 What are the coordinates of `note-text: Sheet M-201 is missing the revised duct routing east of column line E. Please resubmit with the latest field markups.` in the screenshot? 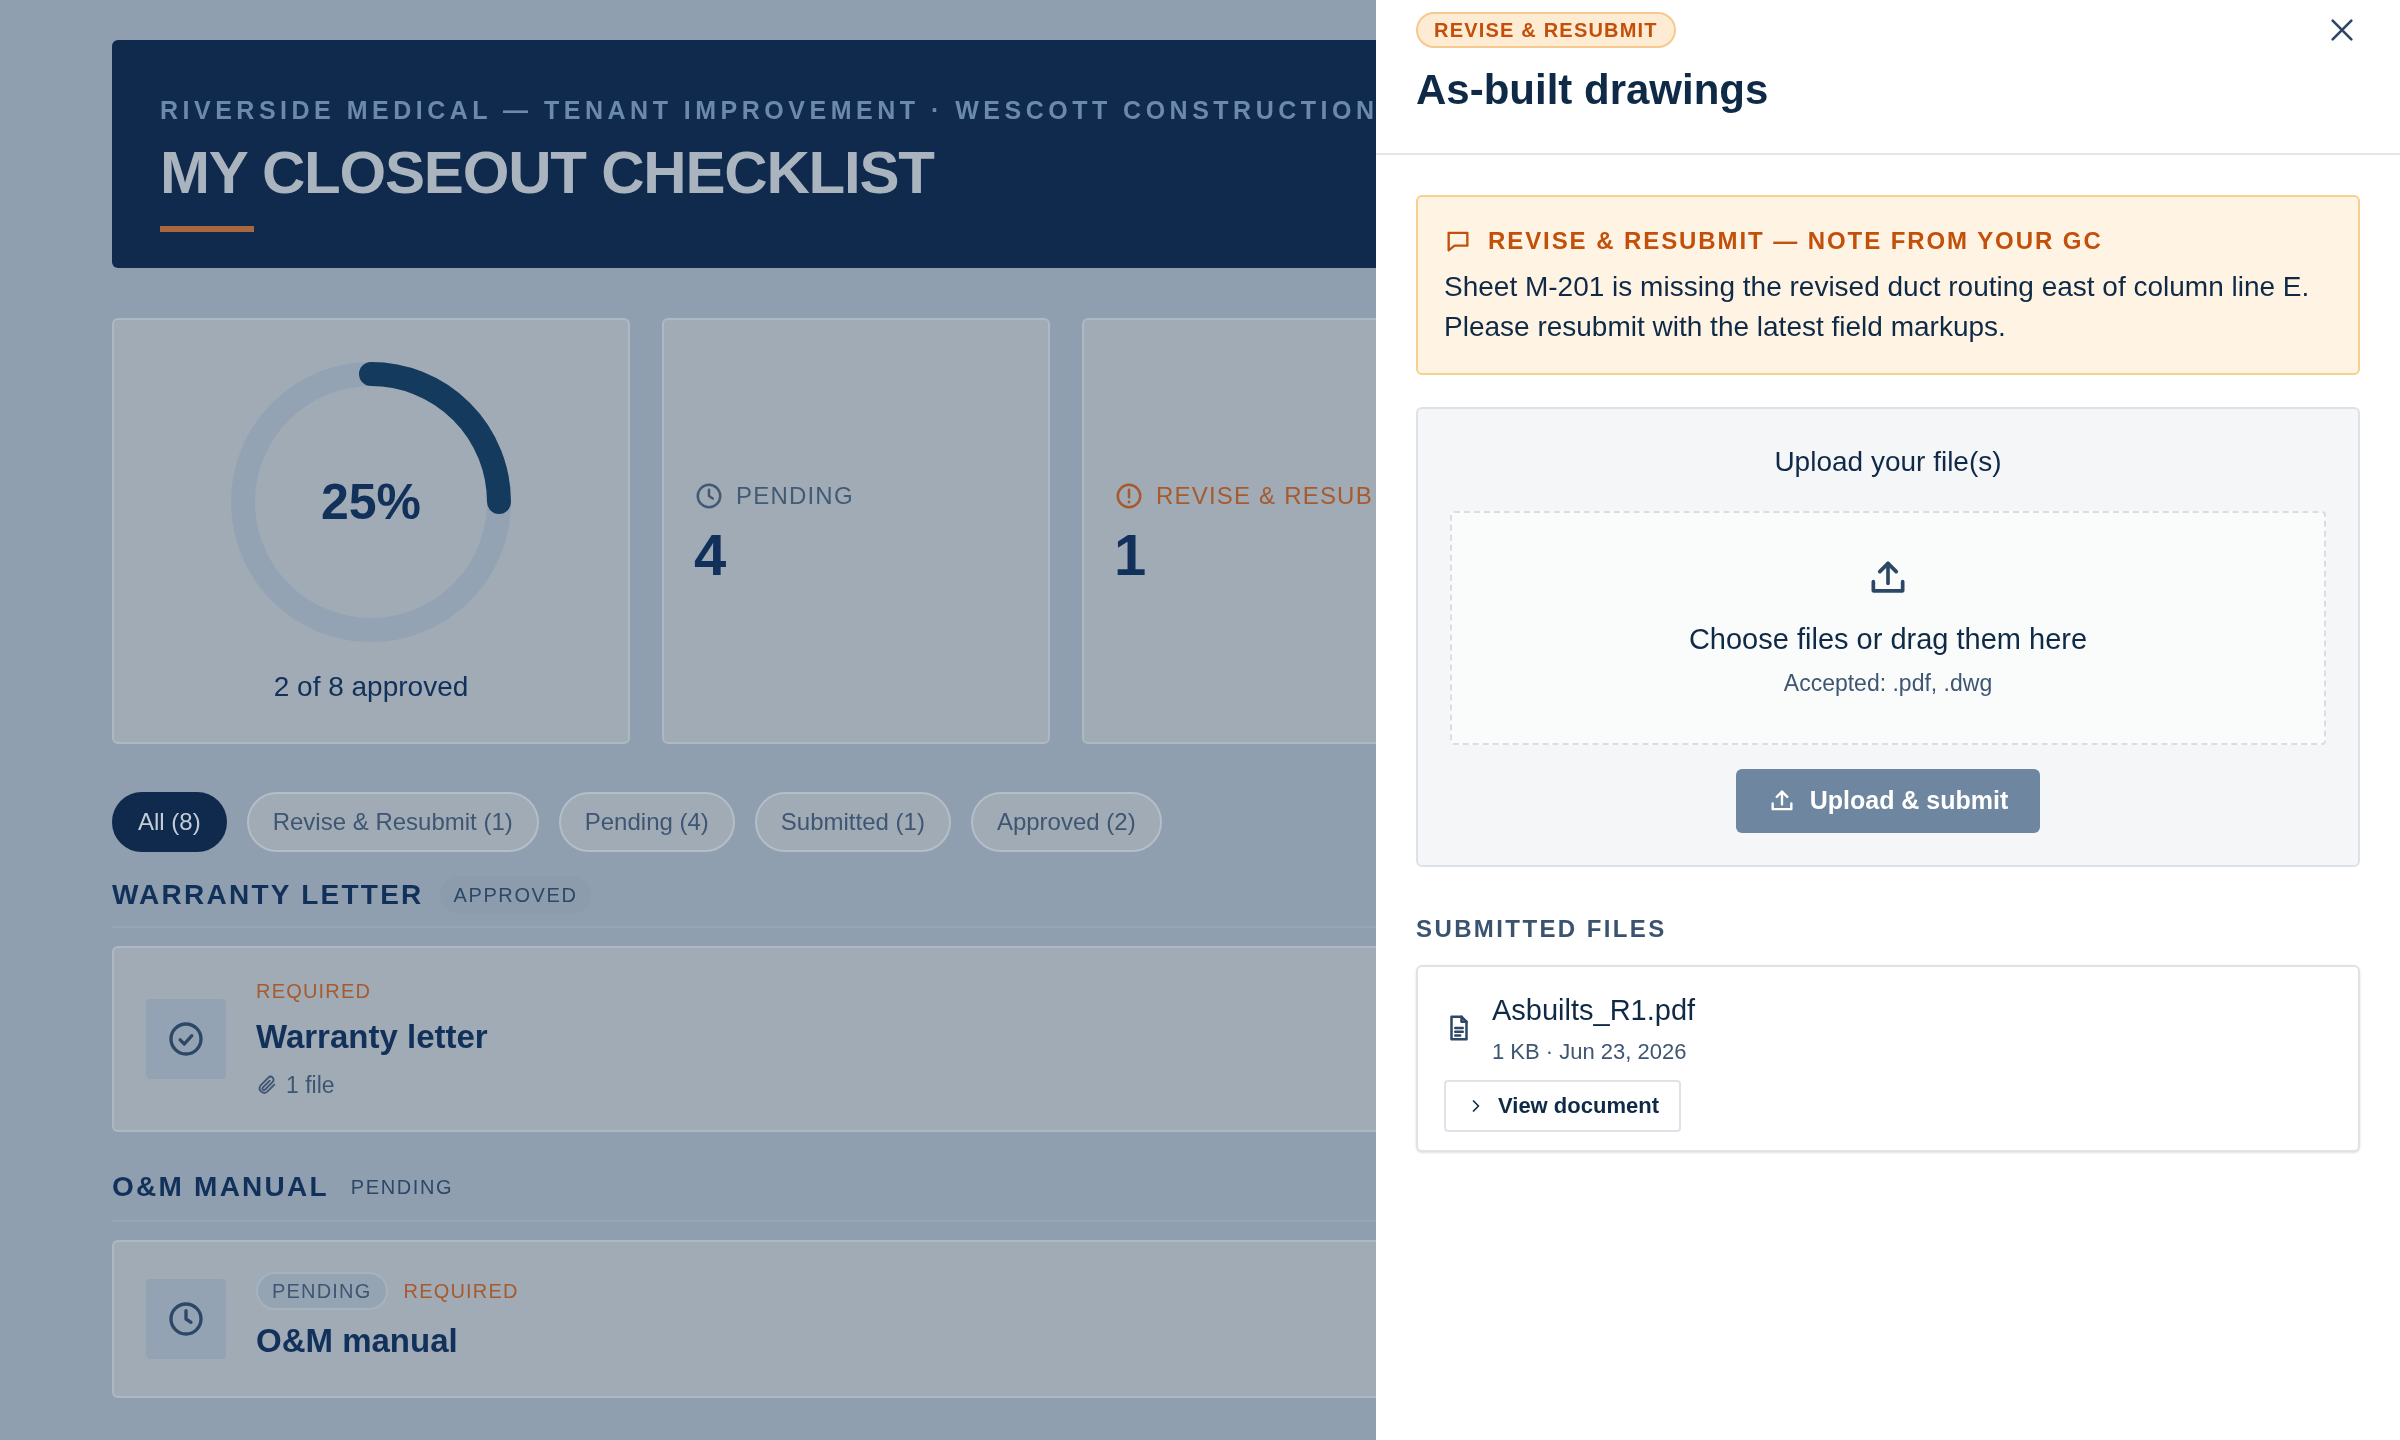 It's located at (1877, 307).